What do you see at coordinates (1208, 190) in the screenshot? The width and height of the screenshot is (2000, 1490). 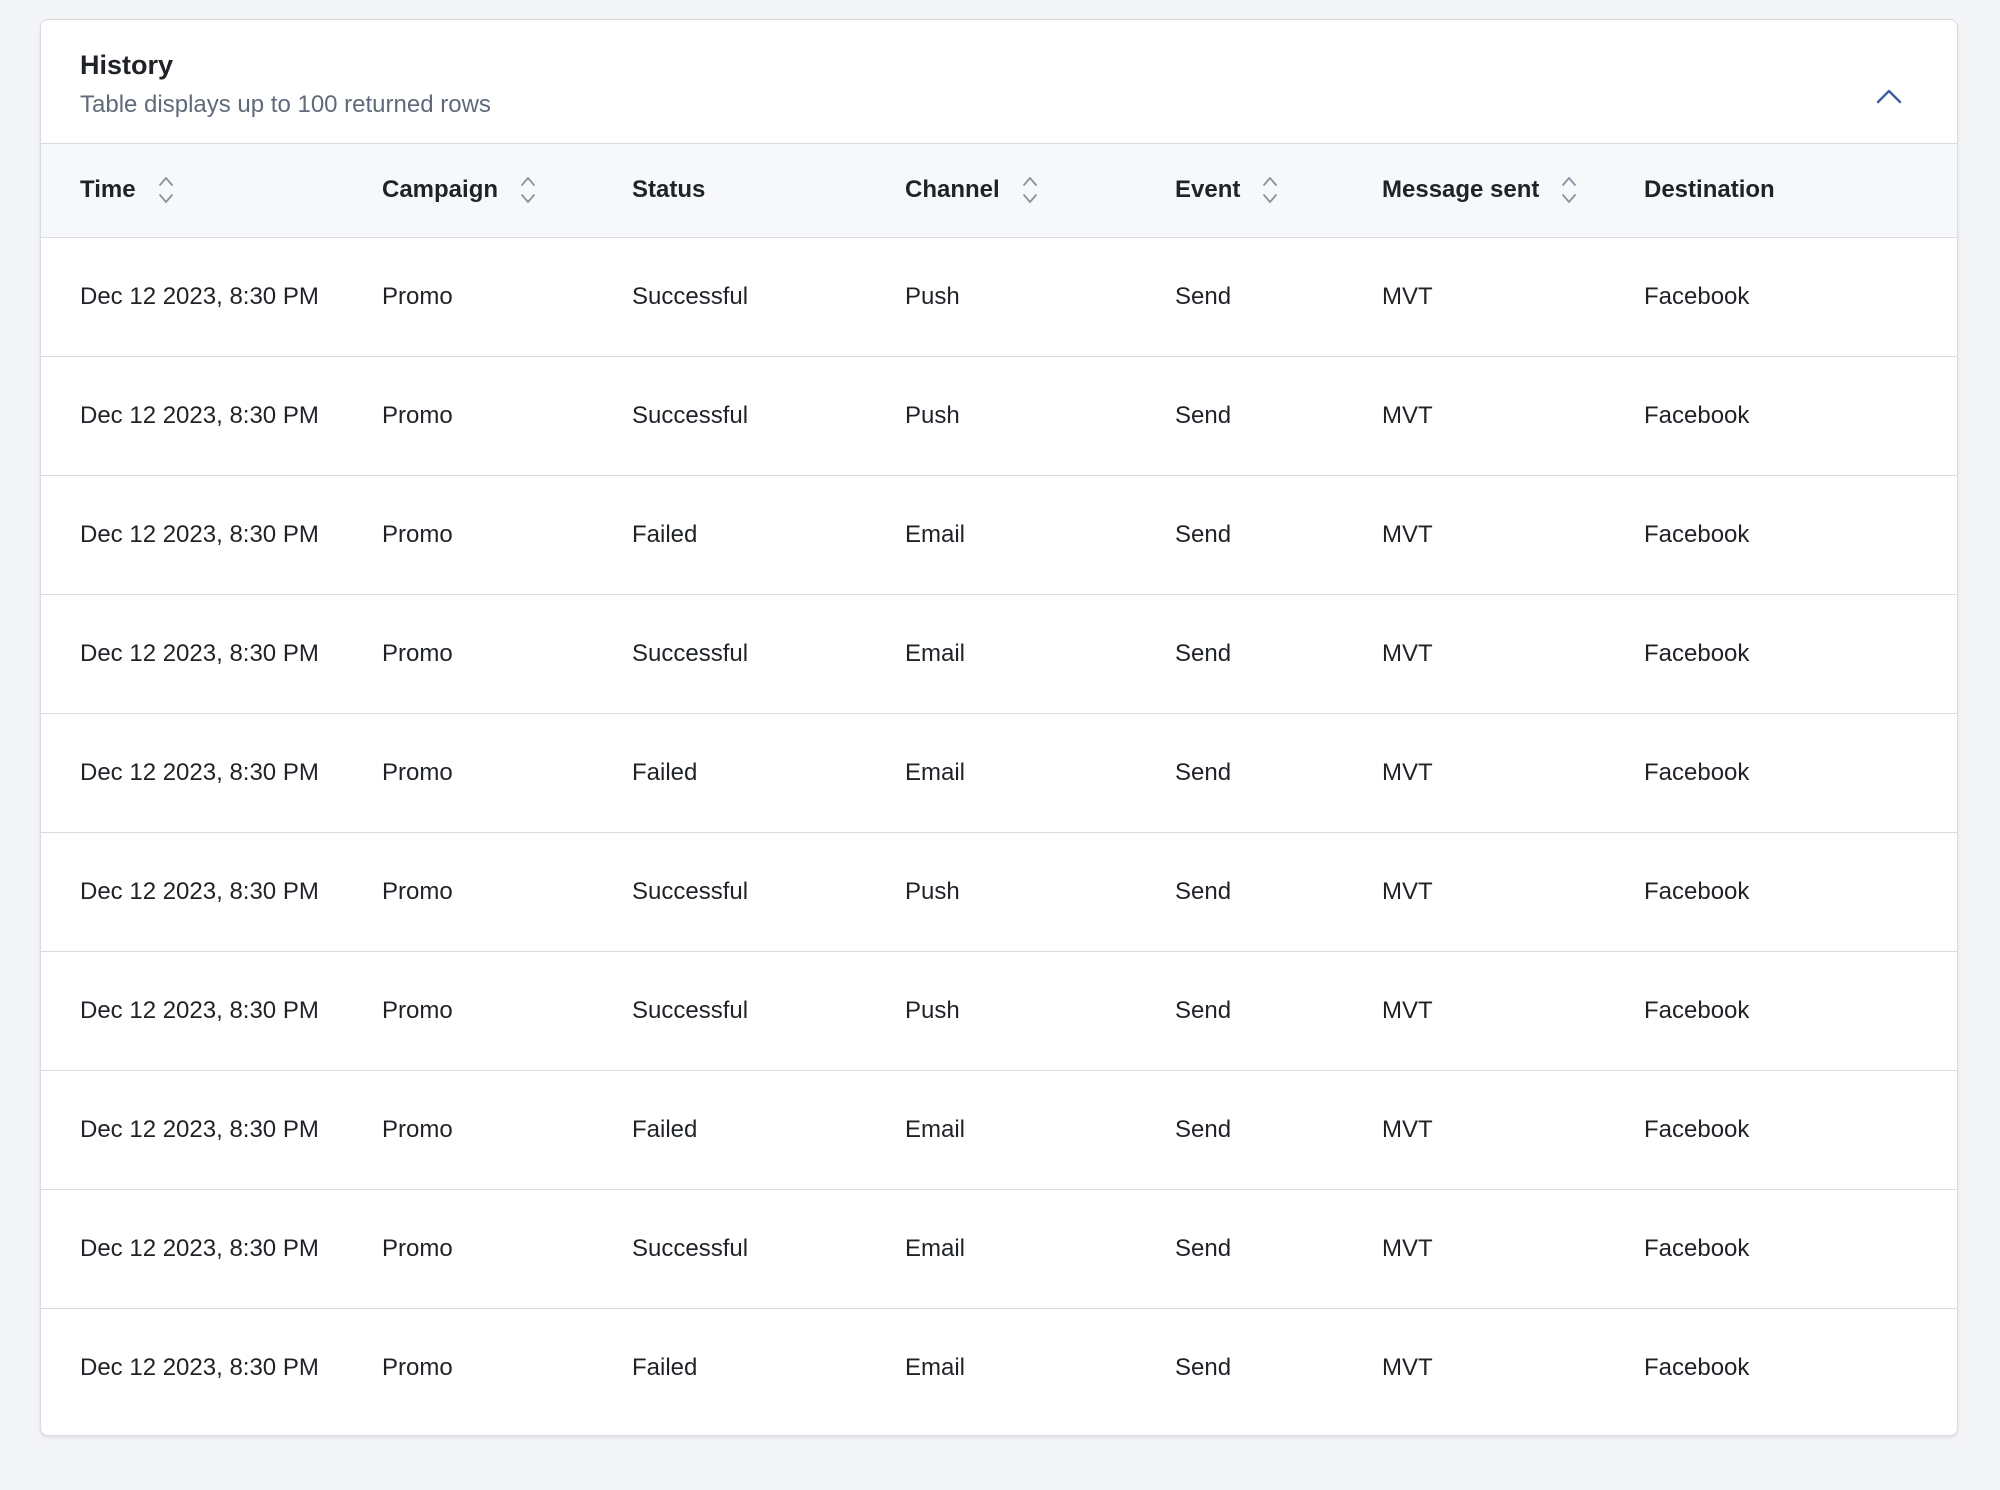 I see `column-header-label: Event` at bounding box center [1208, 190].